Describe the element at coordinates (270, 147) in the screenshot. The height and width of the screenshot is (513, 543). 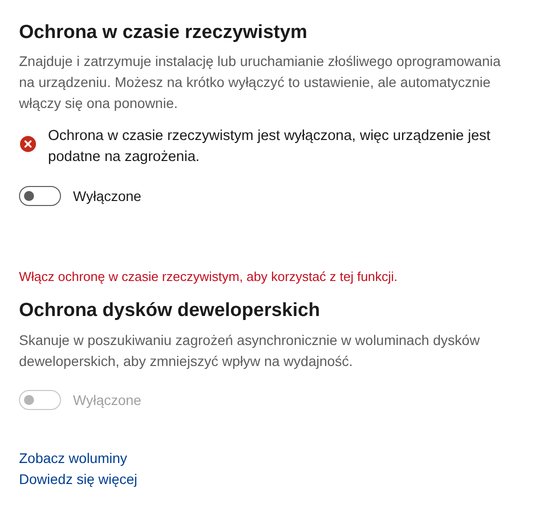
I see `alert-message: Ochrona w czasie rzeczywistym jest wyłączona, więc urządzenie jest podatne na zagrożenia.` at that location.